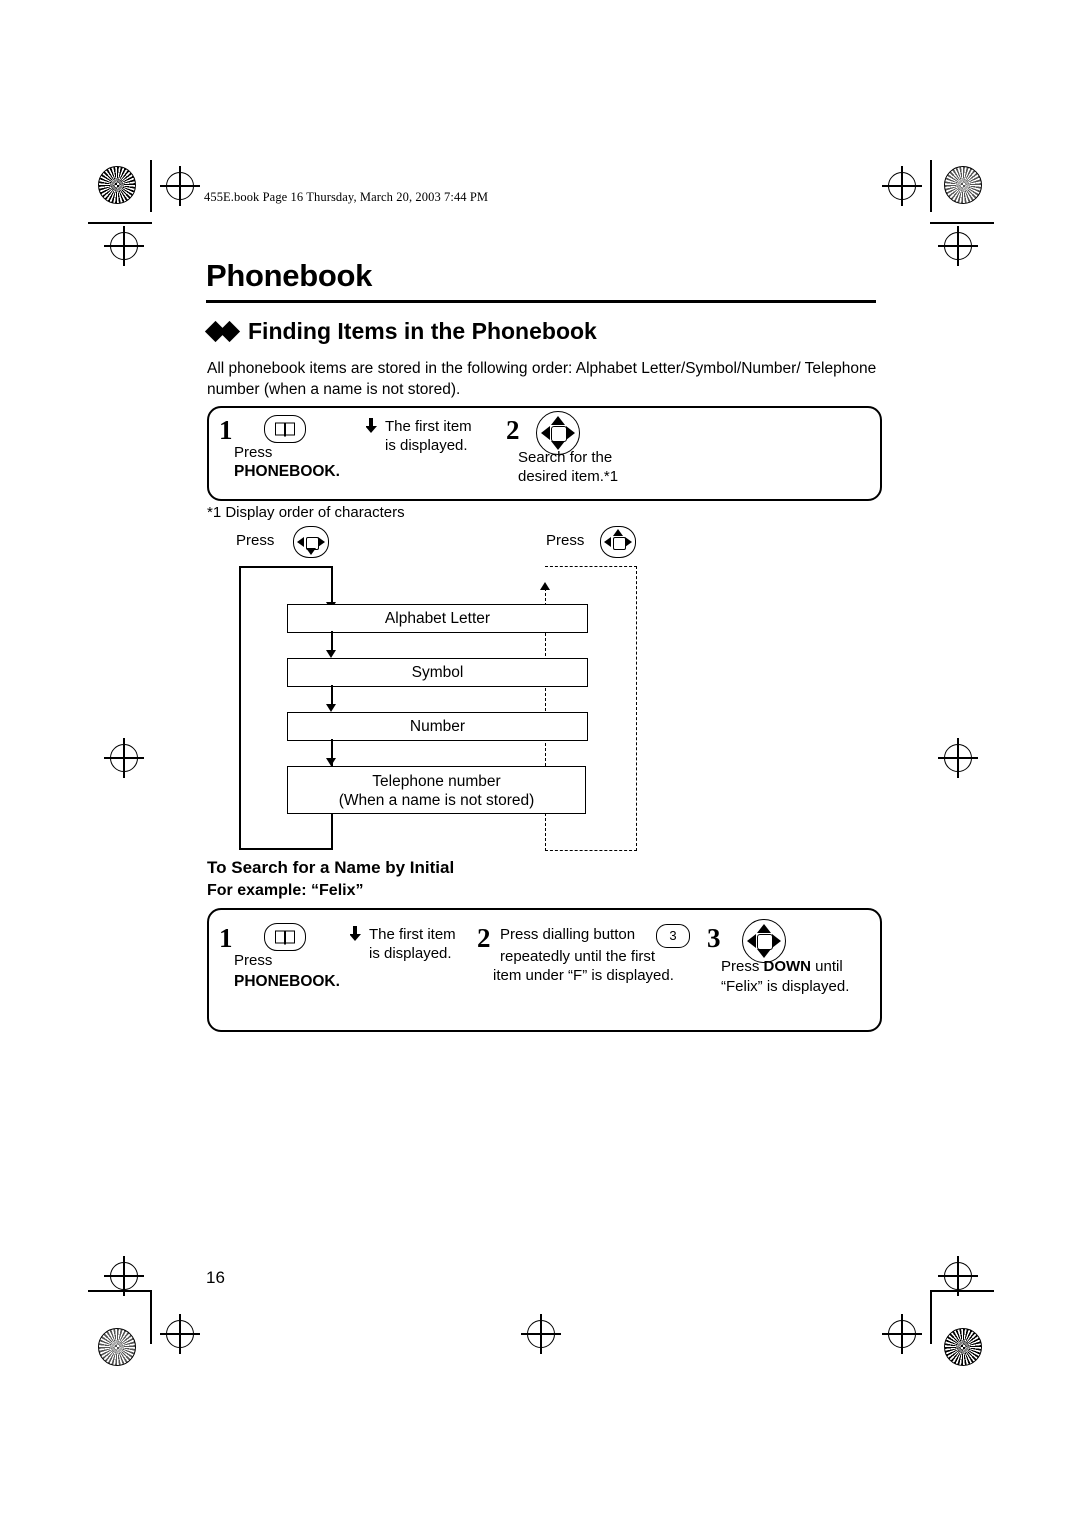 Image resolution: width=1080 pixels, height=1528 pixels. What do you see at coordinates (215, 1277) in the screenshot?
I see `page-number: 16` at bounding box center [215, 1277].